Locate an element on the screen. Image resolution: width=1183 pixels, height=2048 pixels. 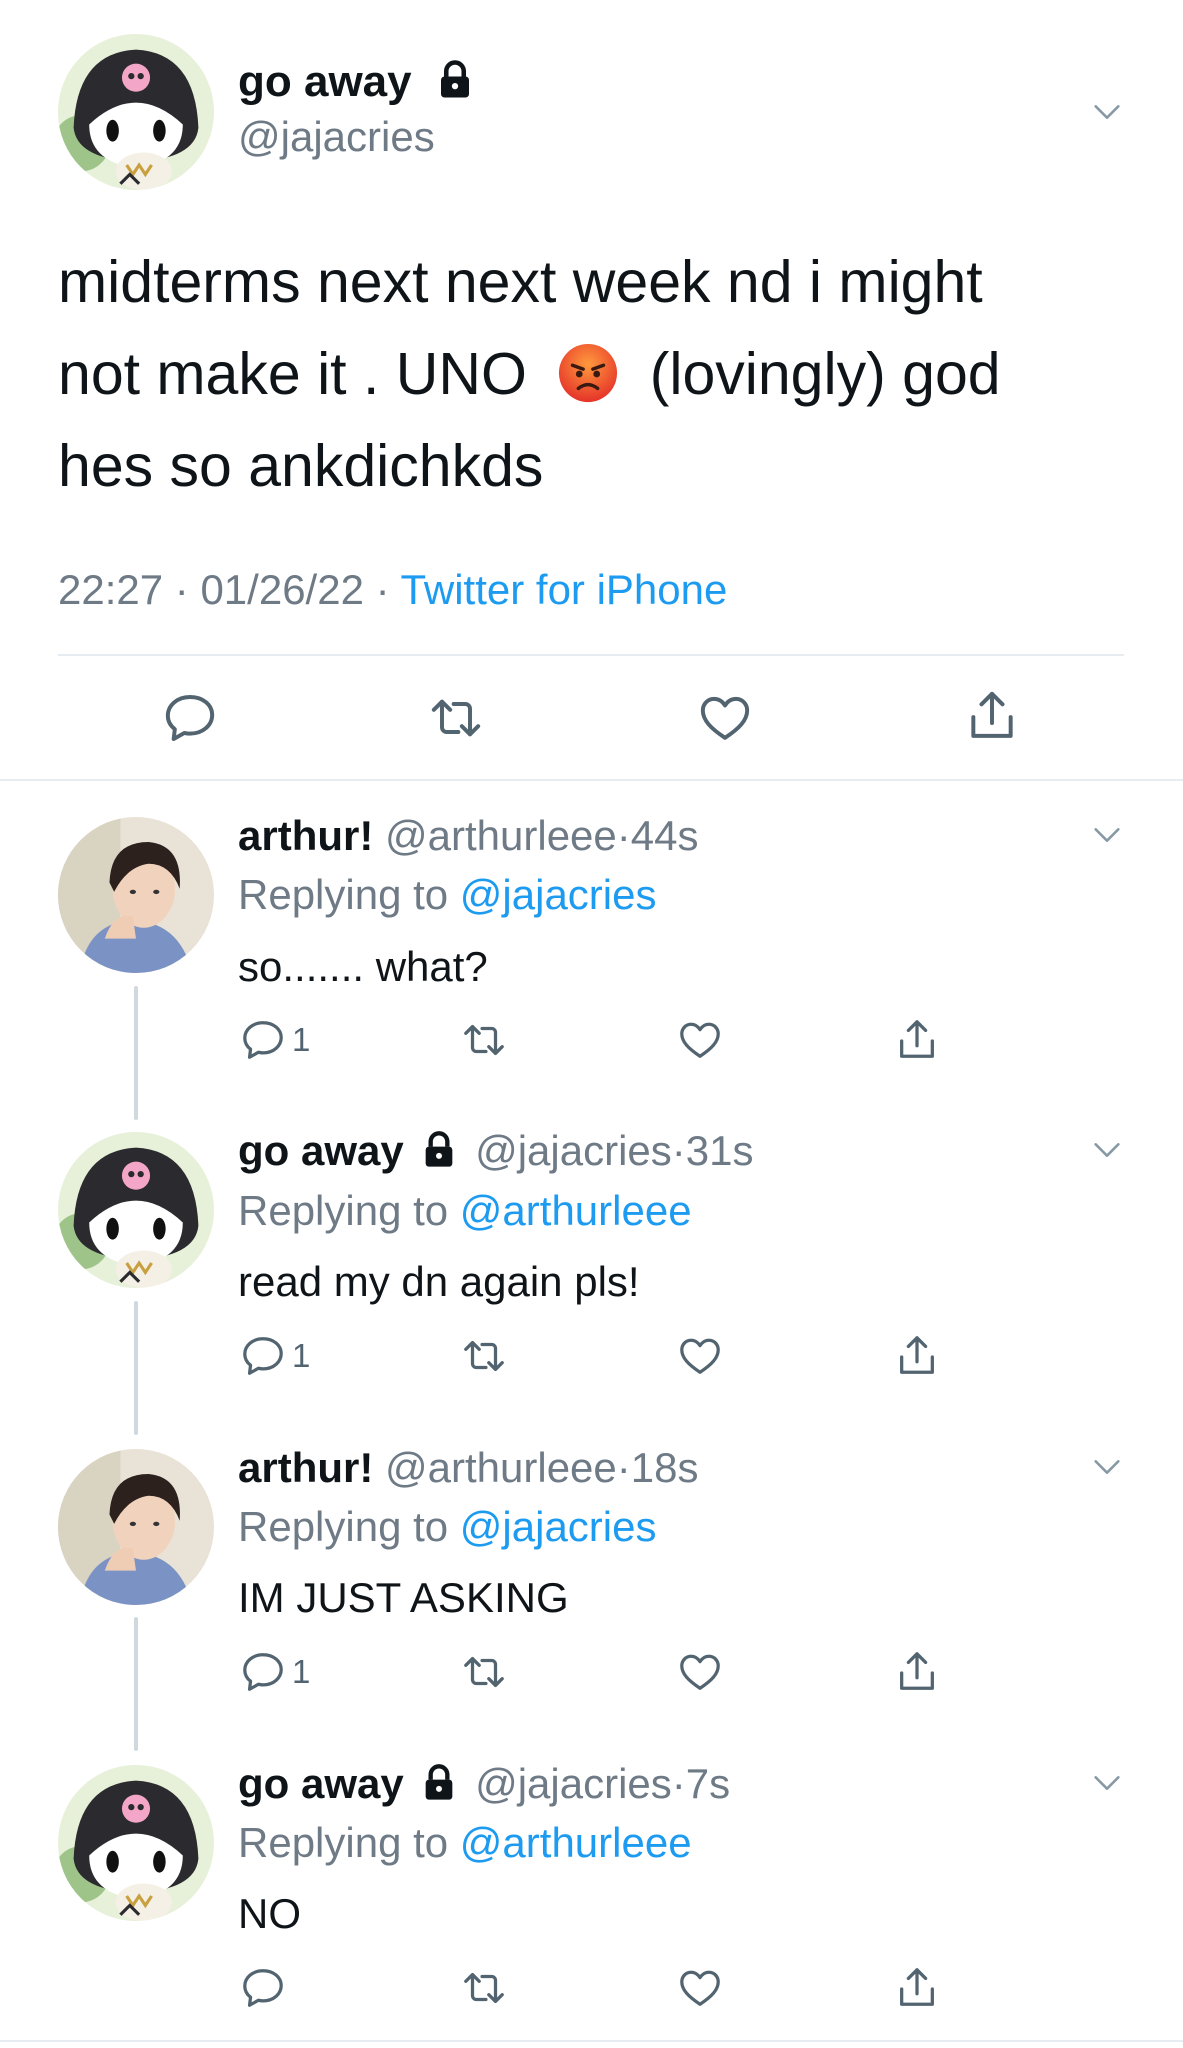
replying-to: Replying to @arthurleee is located at coordinates (465, 1211).